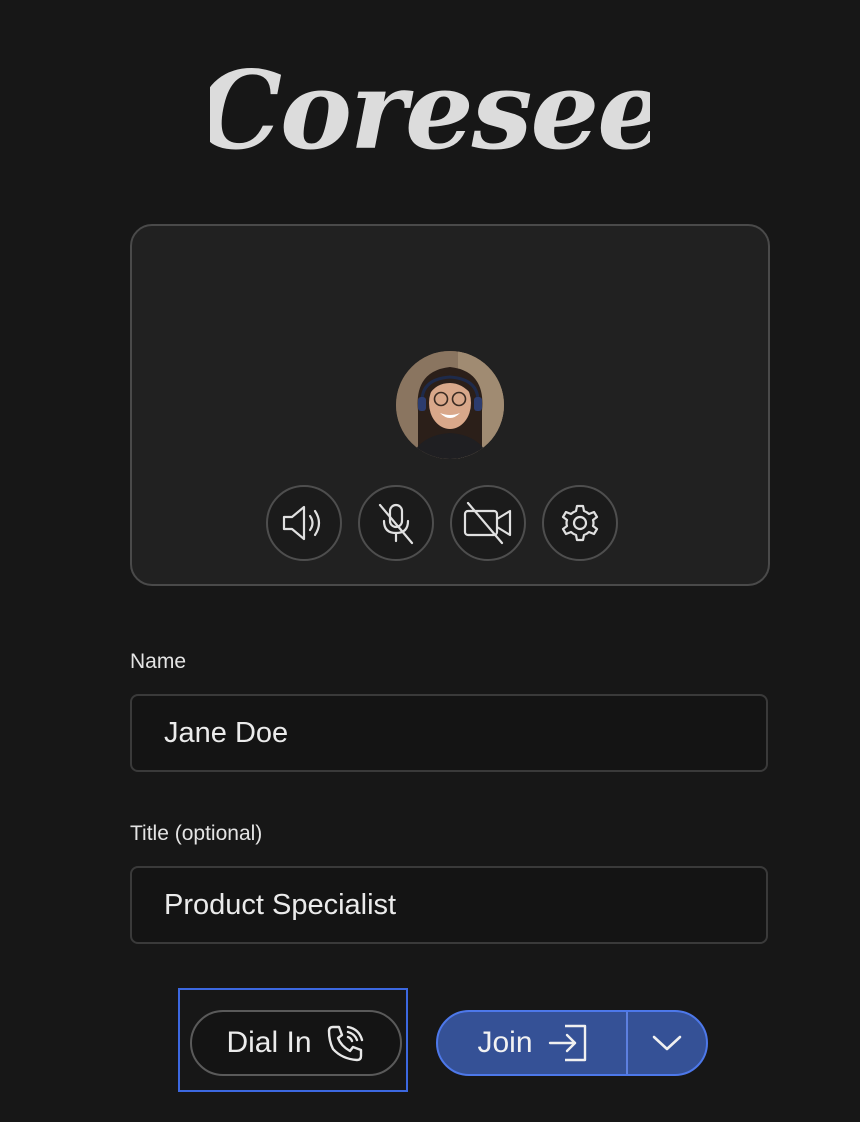 The height and width of the screenshot is (1122, 860). I want to click on camera-button, so click(488, 523).